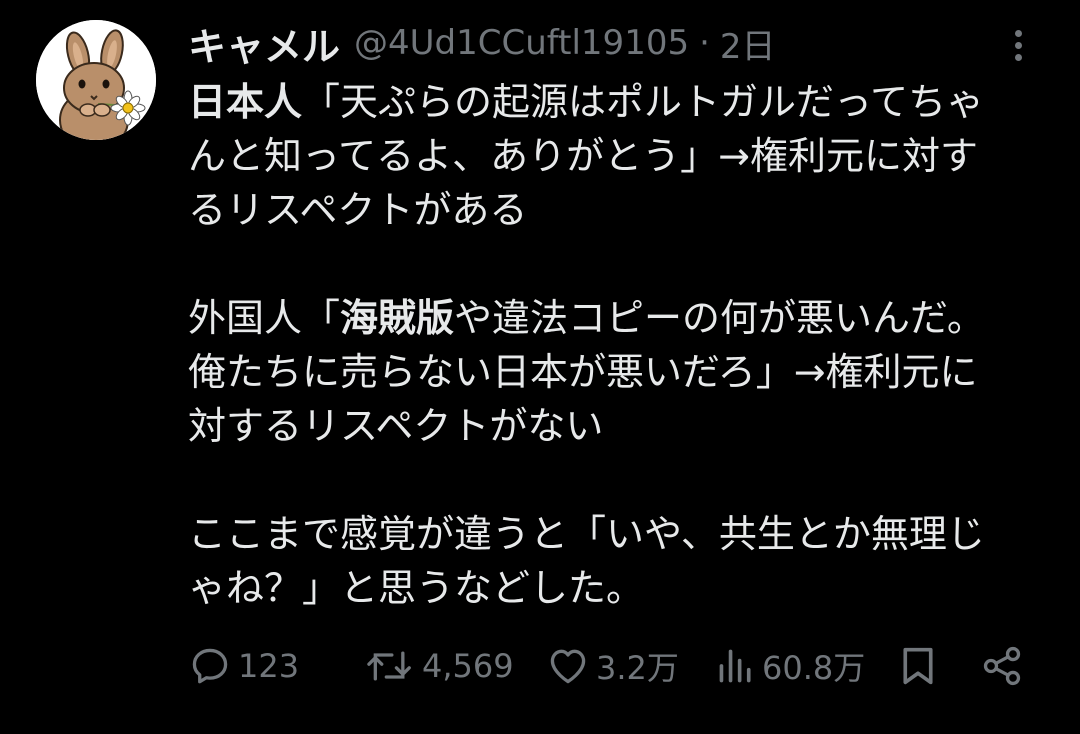 The width and height of the screenshot is (1080, 734). I want to click on share-icon, so click(1002, 666).